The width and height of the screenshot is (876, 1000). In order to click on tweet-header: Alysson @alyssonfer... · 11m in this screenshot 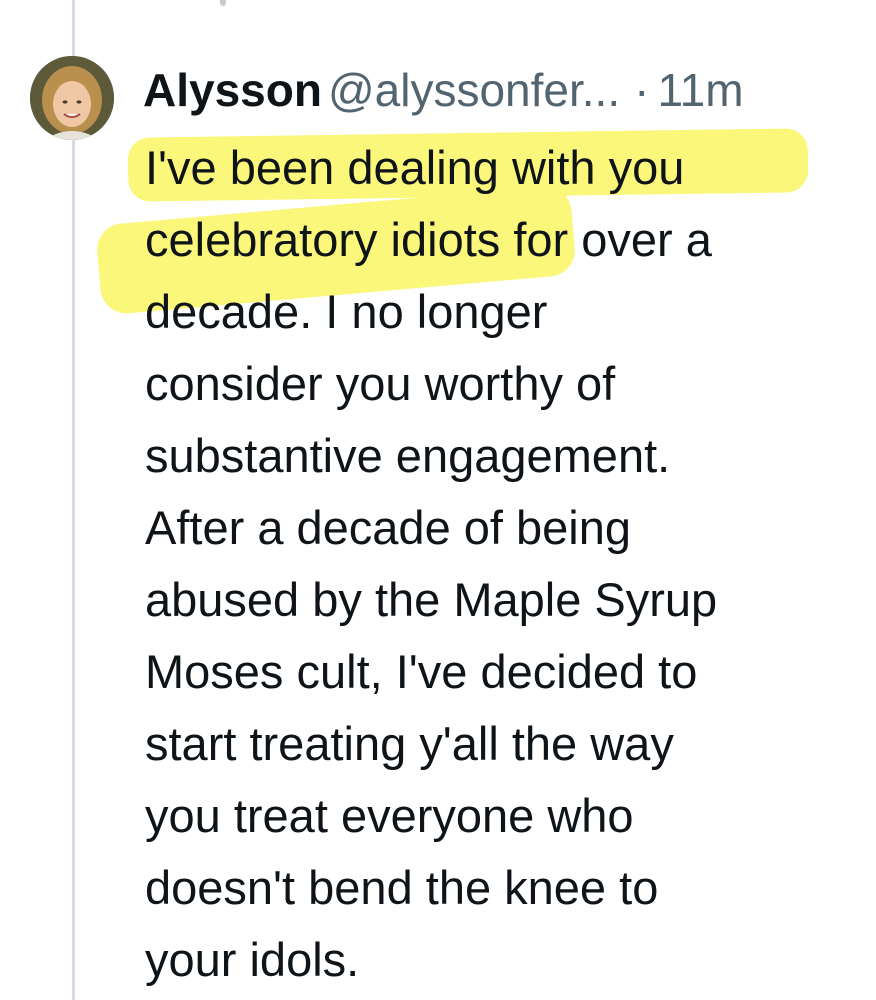, I will do `click(443, 90)`.